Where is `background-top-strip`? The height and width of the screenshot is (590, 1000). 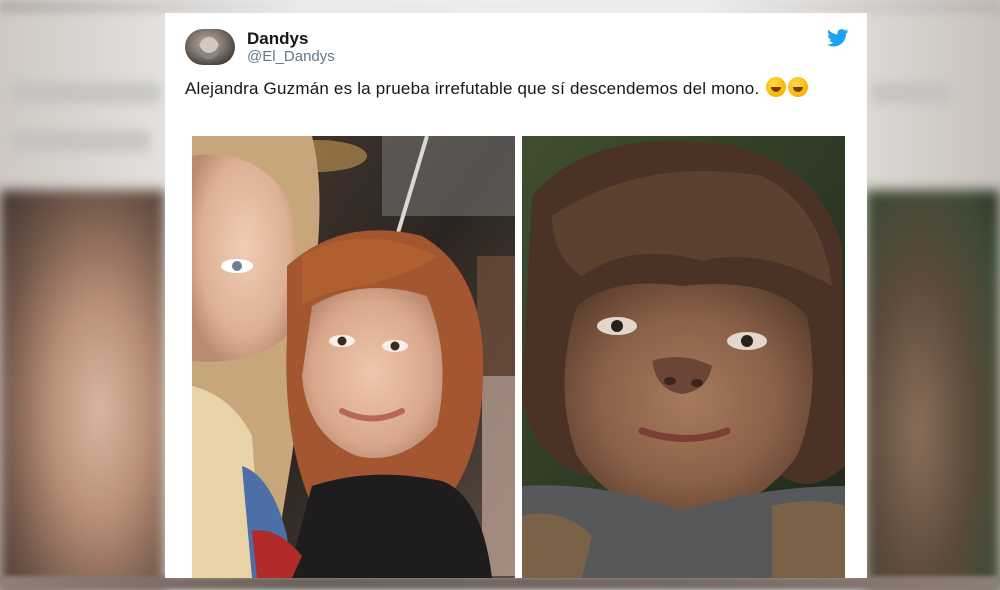 background-top-strip is located at coordinates (500, 7).